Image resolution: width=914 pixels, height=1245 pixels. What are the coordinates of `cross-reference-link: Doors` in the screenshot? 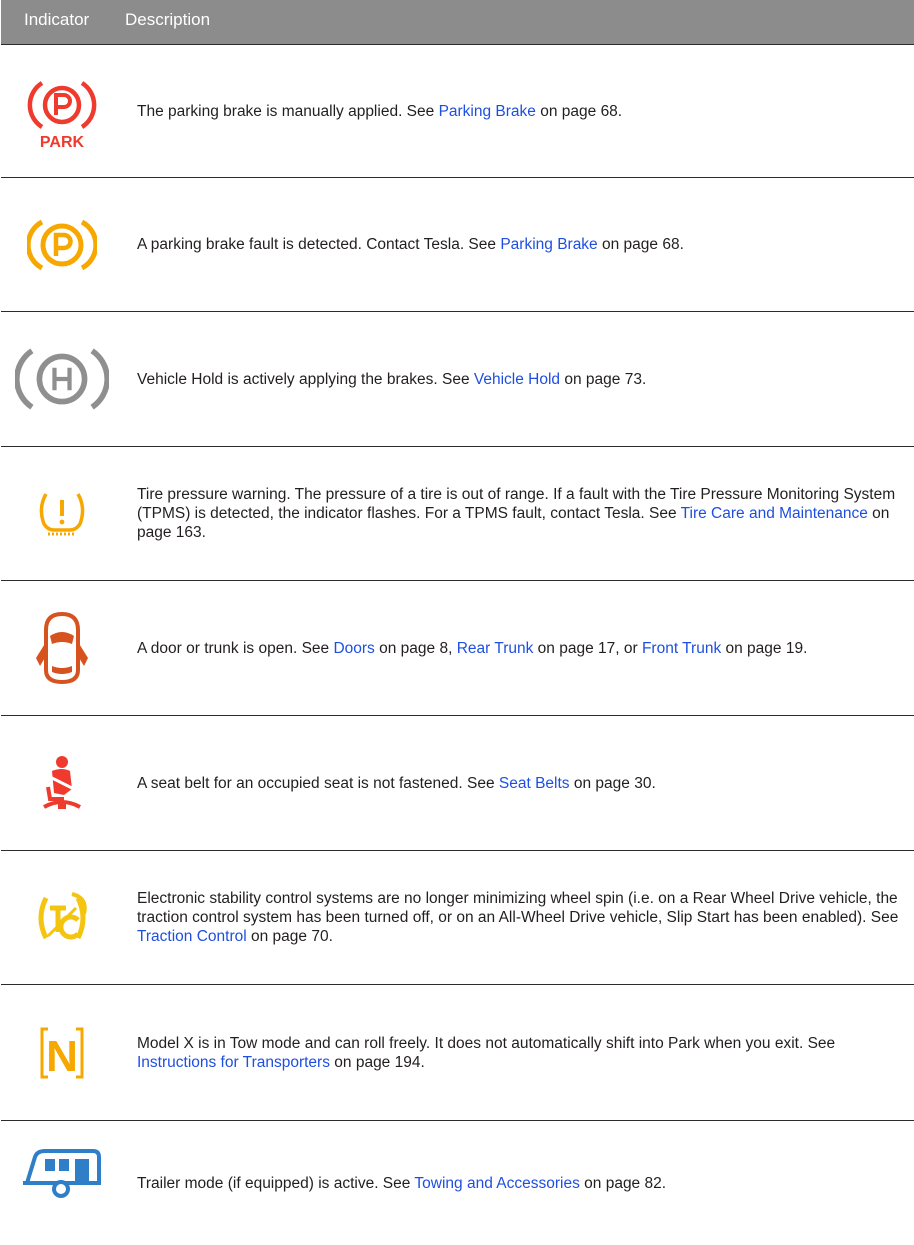 It's located at (353, 648).